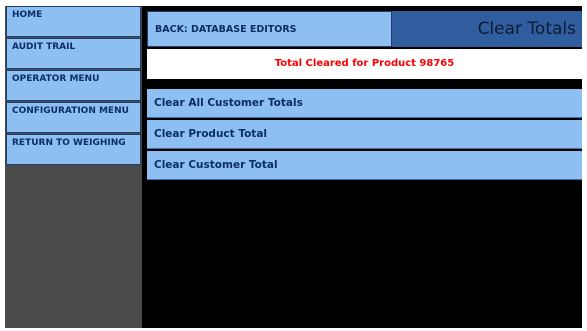  What do you see at coordinates (73, 149) in the screenshot?
I see `sidebar-item-return-to-weighing: RETURN TO WEIGHING` at bounding box center [73, 149].